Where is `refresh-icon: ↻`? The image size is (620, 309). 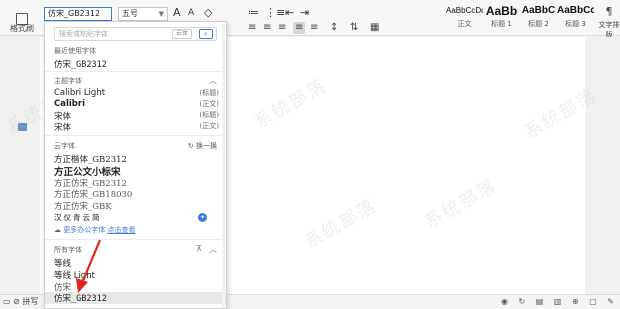 refresh-icon: ↻ is located at coordinates (190, 146).